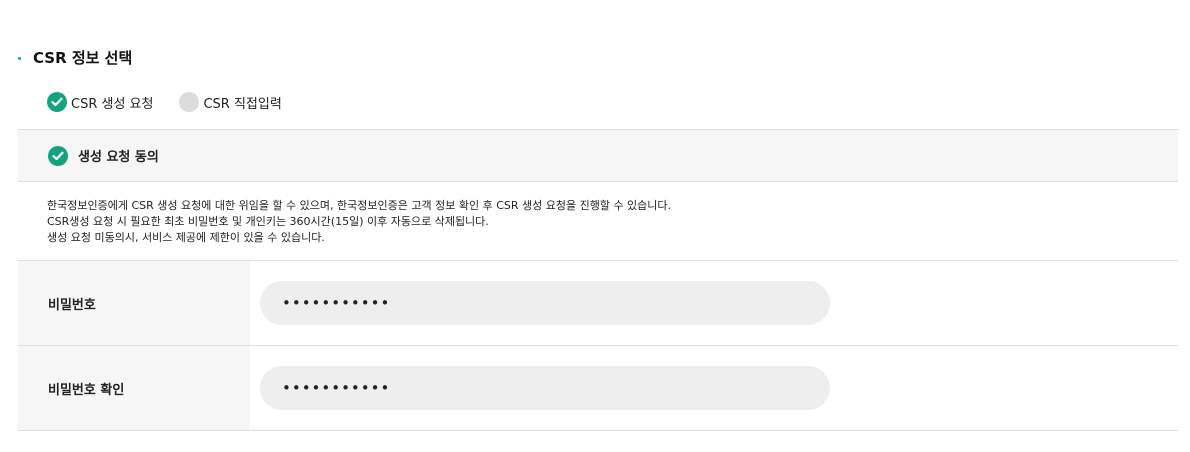  Describe the element at coordinates (177, 102) in the screenshot. I see `csr-option-group: CSR 생성 요청 CSR 직접입력` at that location.